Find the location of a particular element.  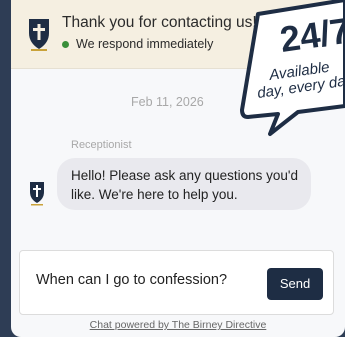

powered-by-link: Chat powered by The Birney Directive is located at coordinates (178, 325).